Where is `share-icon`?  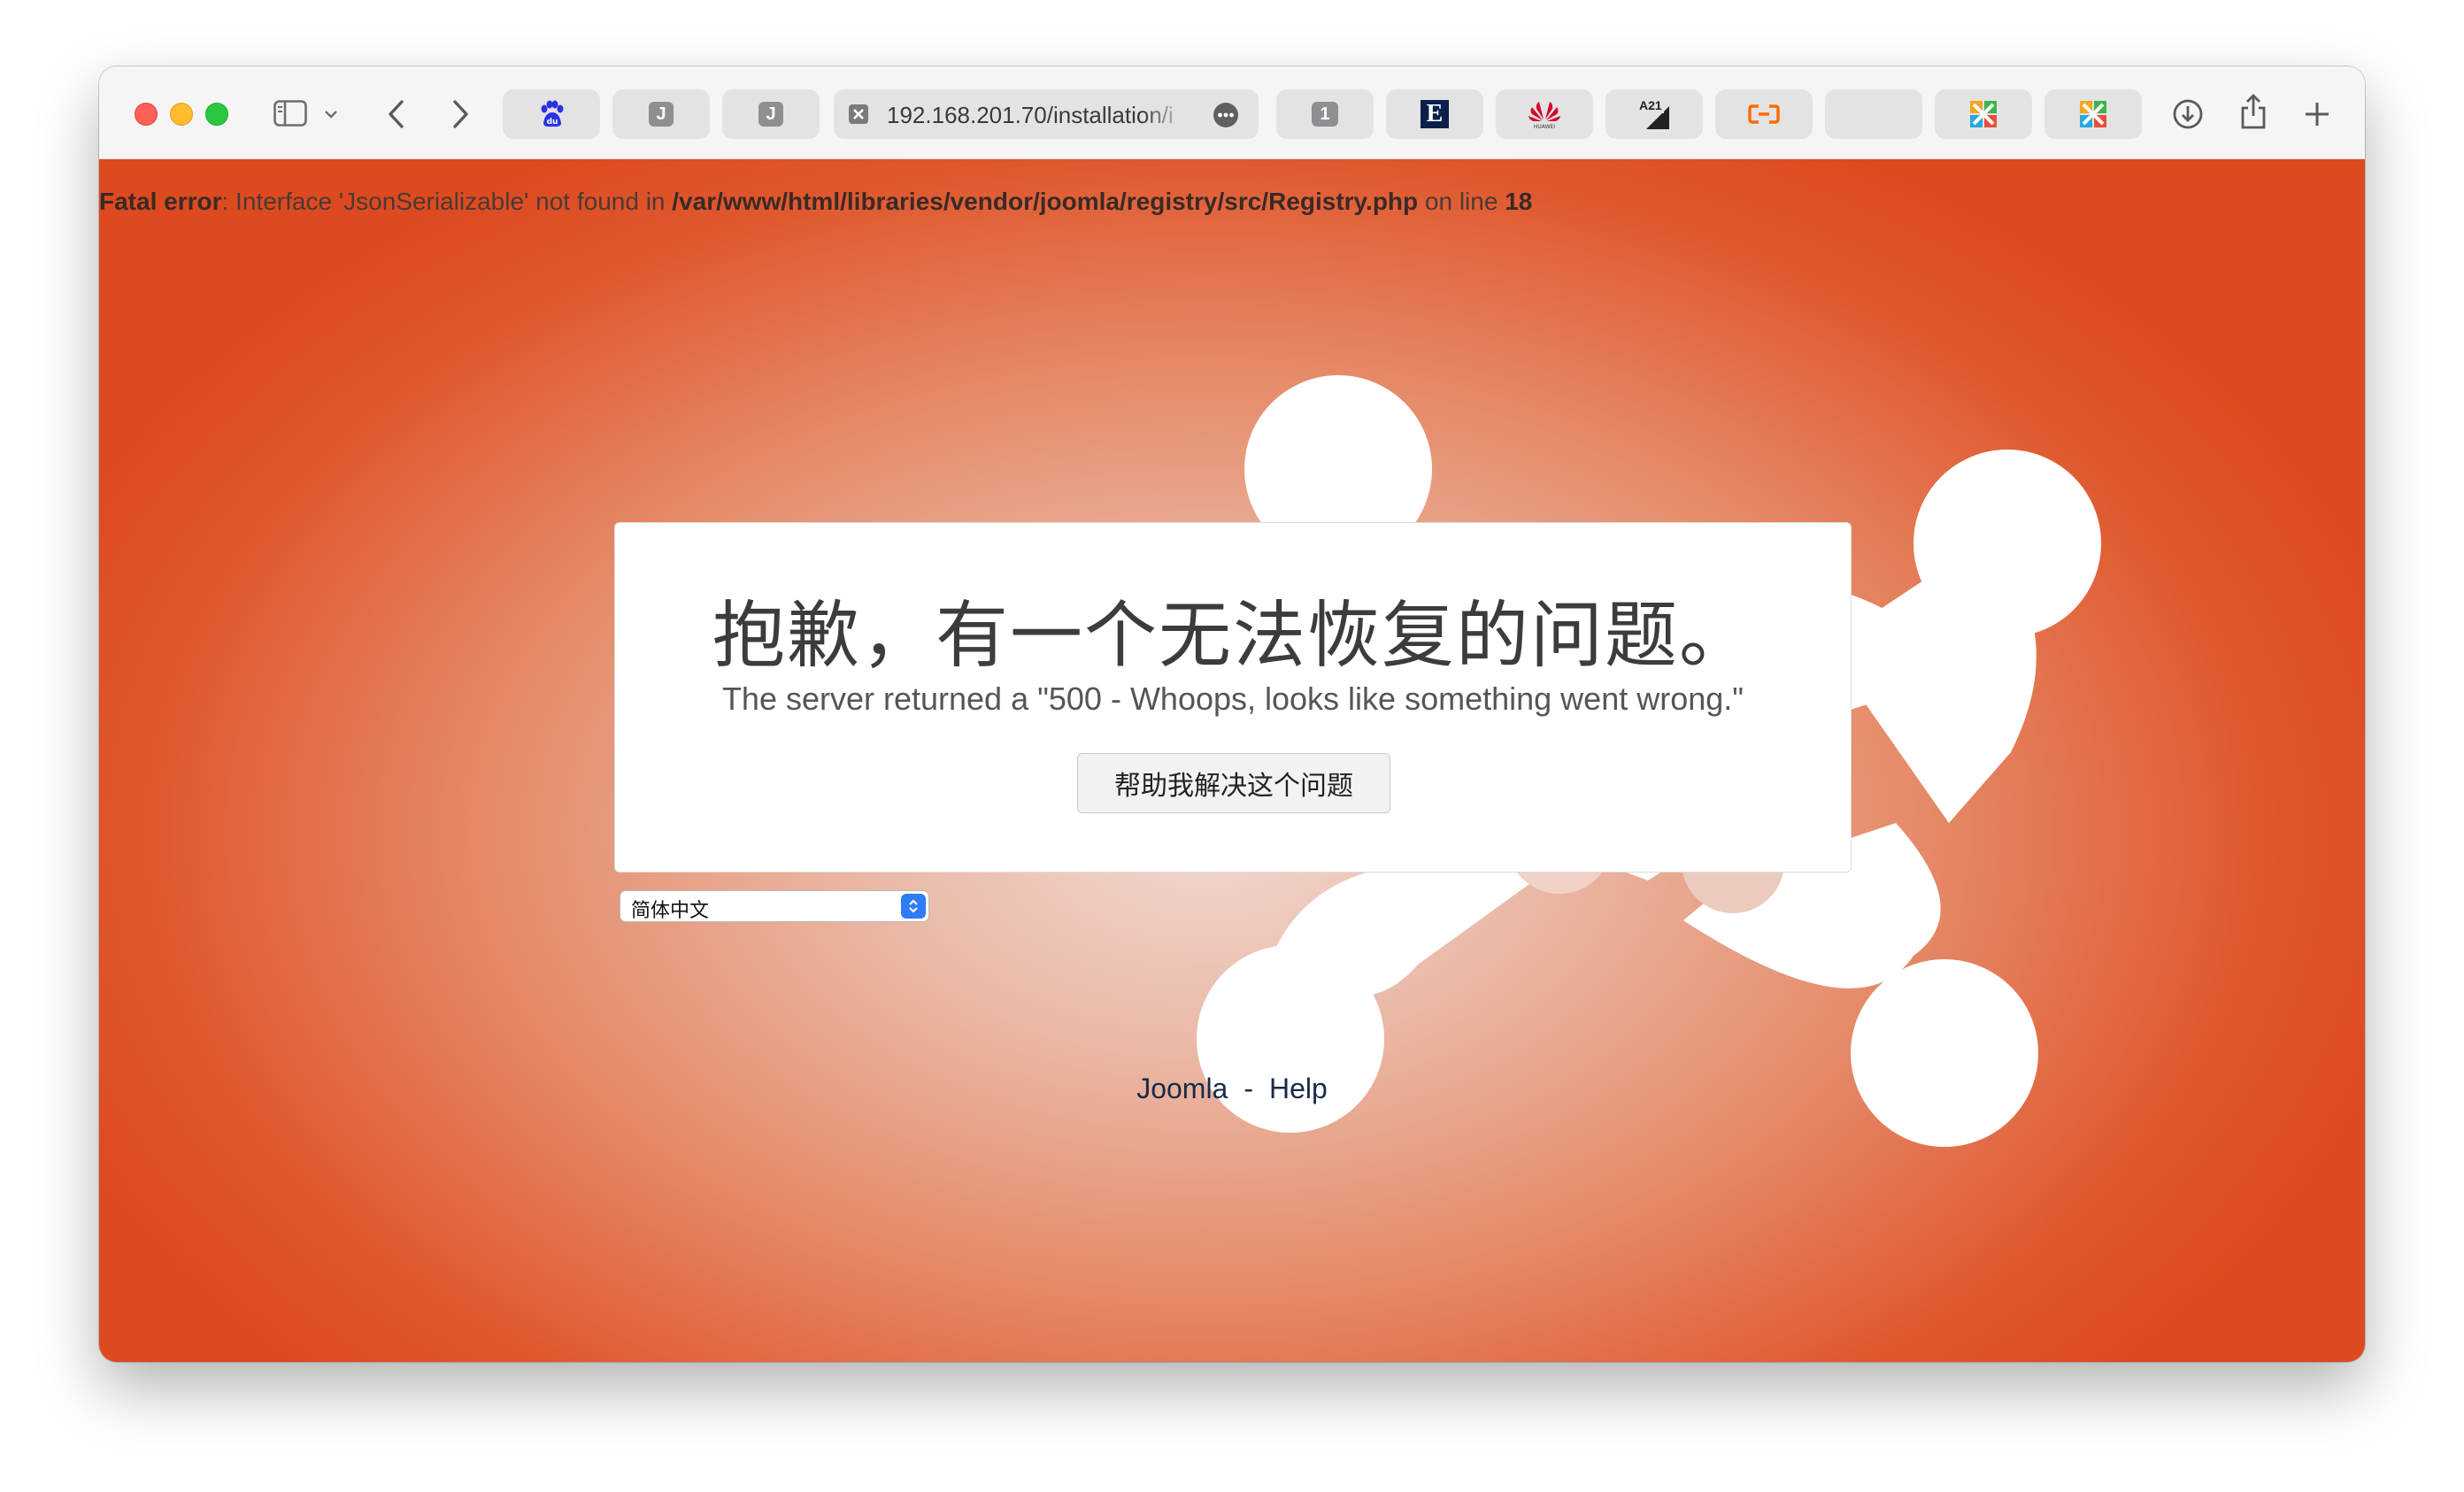 share-icon is located at coordinates (2254, 111).